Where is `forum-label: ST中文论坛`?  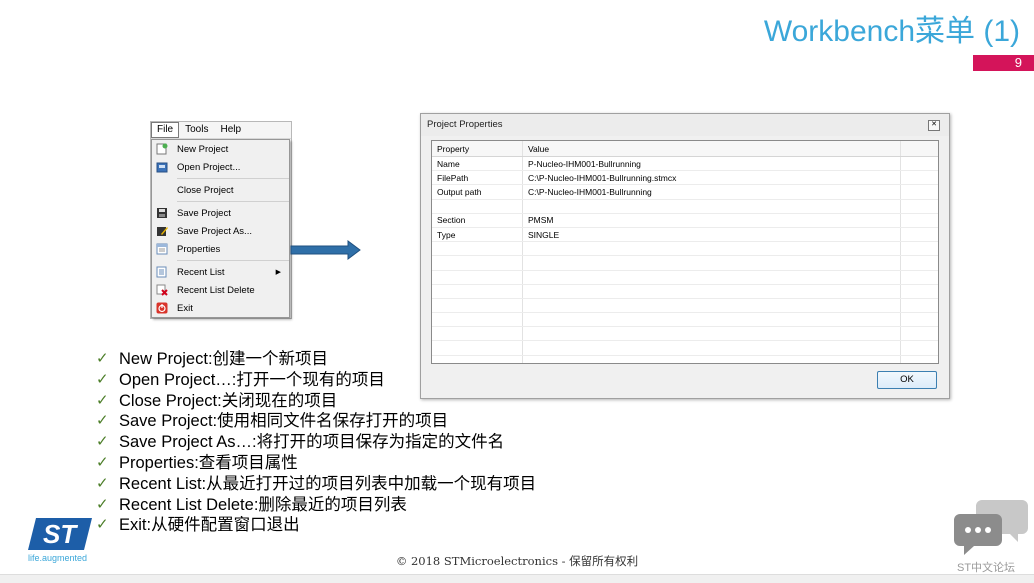
forum-label: ST中文论坛 is located at coordinates (986, 568).